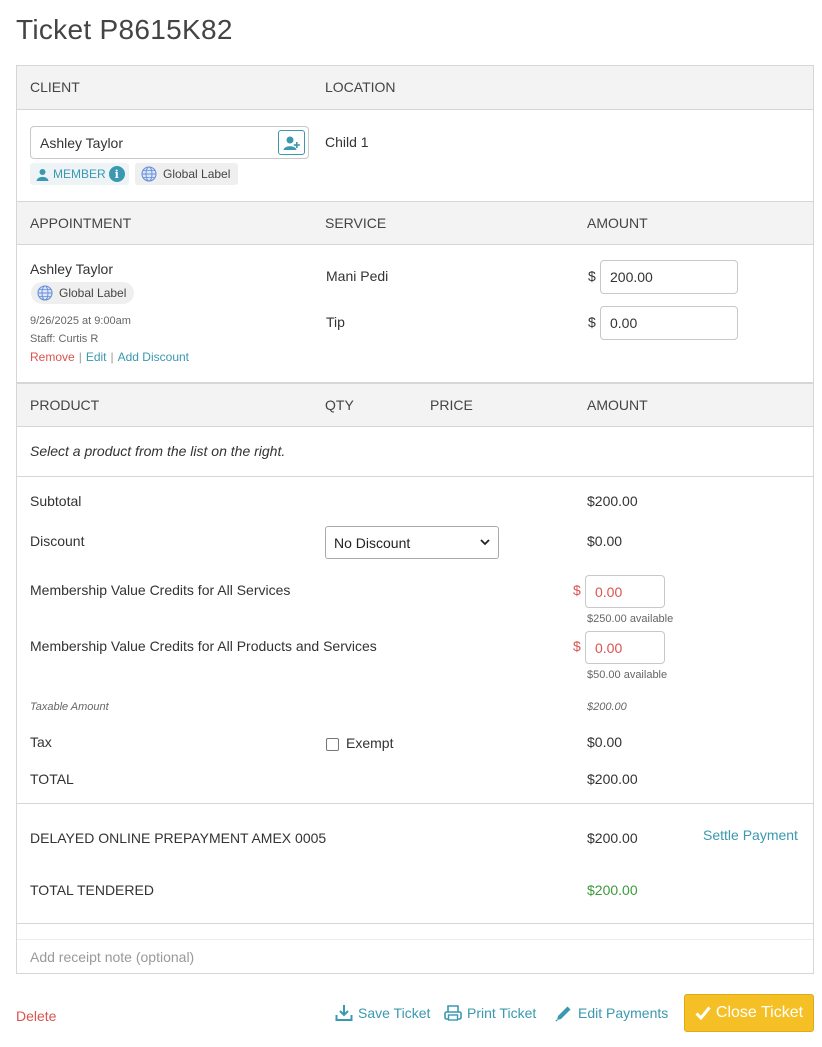  Describe the element at coordinates (93, 293) in the screenshot. I see `appointment-global-label: Global Label` at that location.